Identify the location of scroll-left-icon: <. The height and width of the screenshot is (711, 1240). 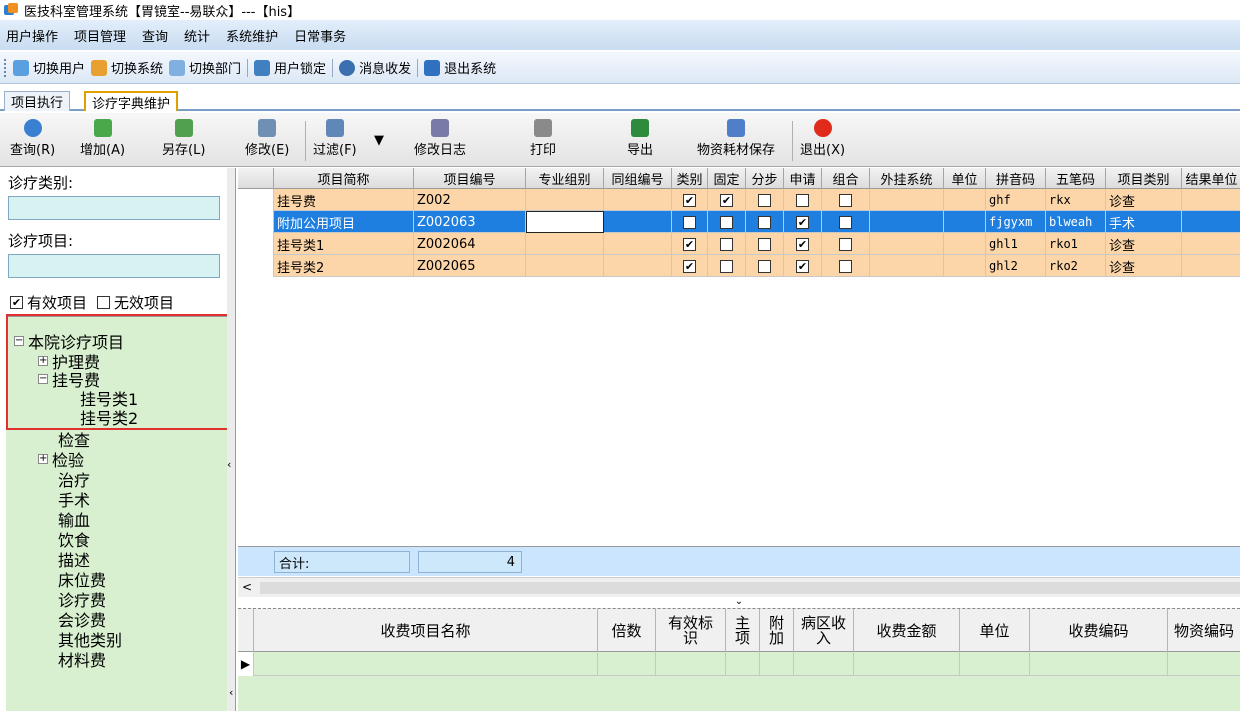
(247, 587).